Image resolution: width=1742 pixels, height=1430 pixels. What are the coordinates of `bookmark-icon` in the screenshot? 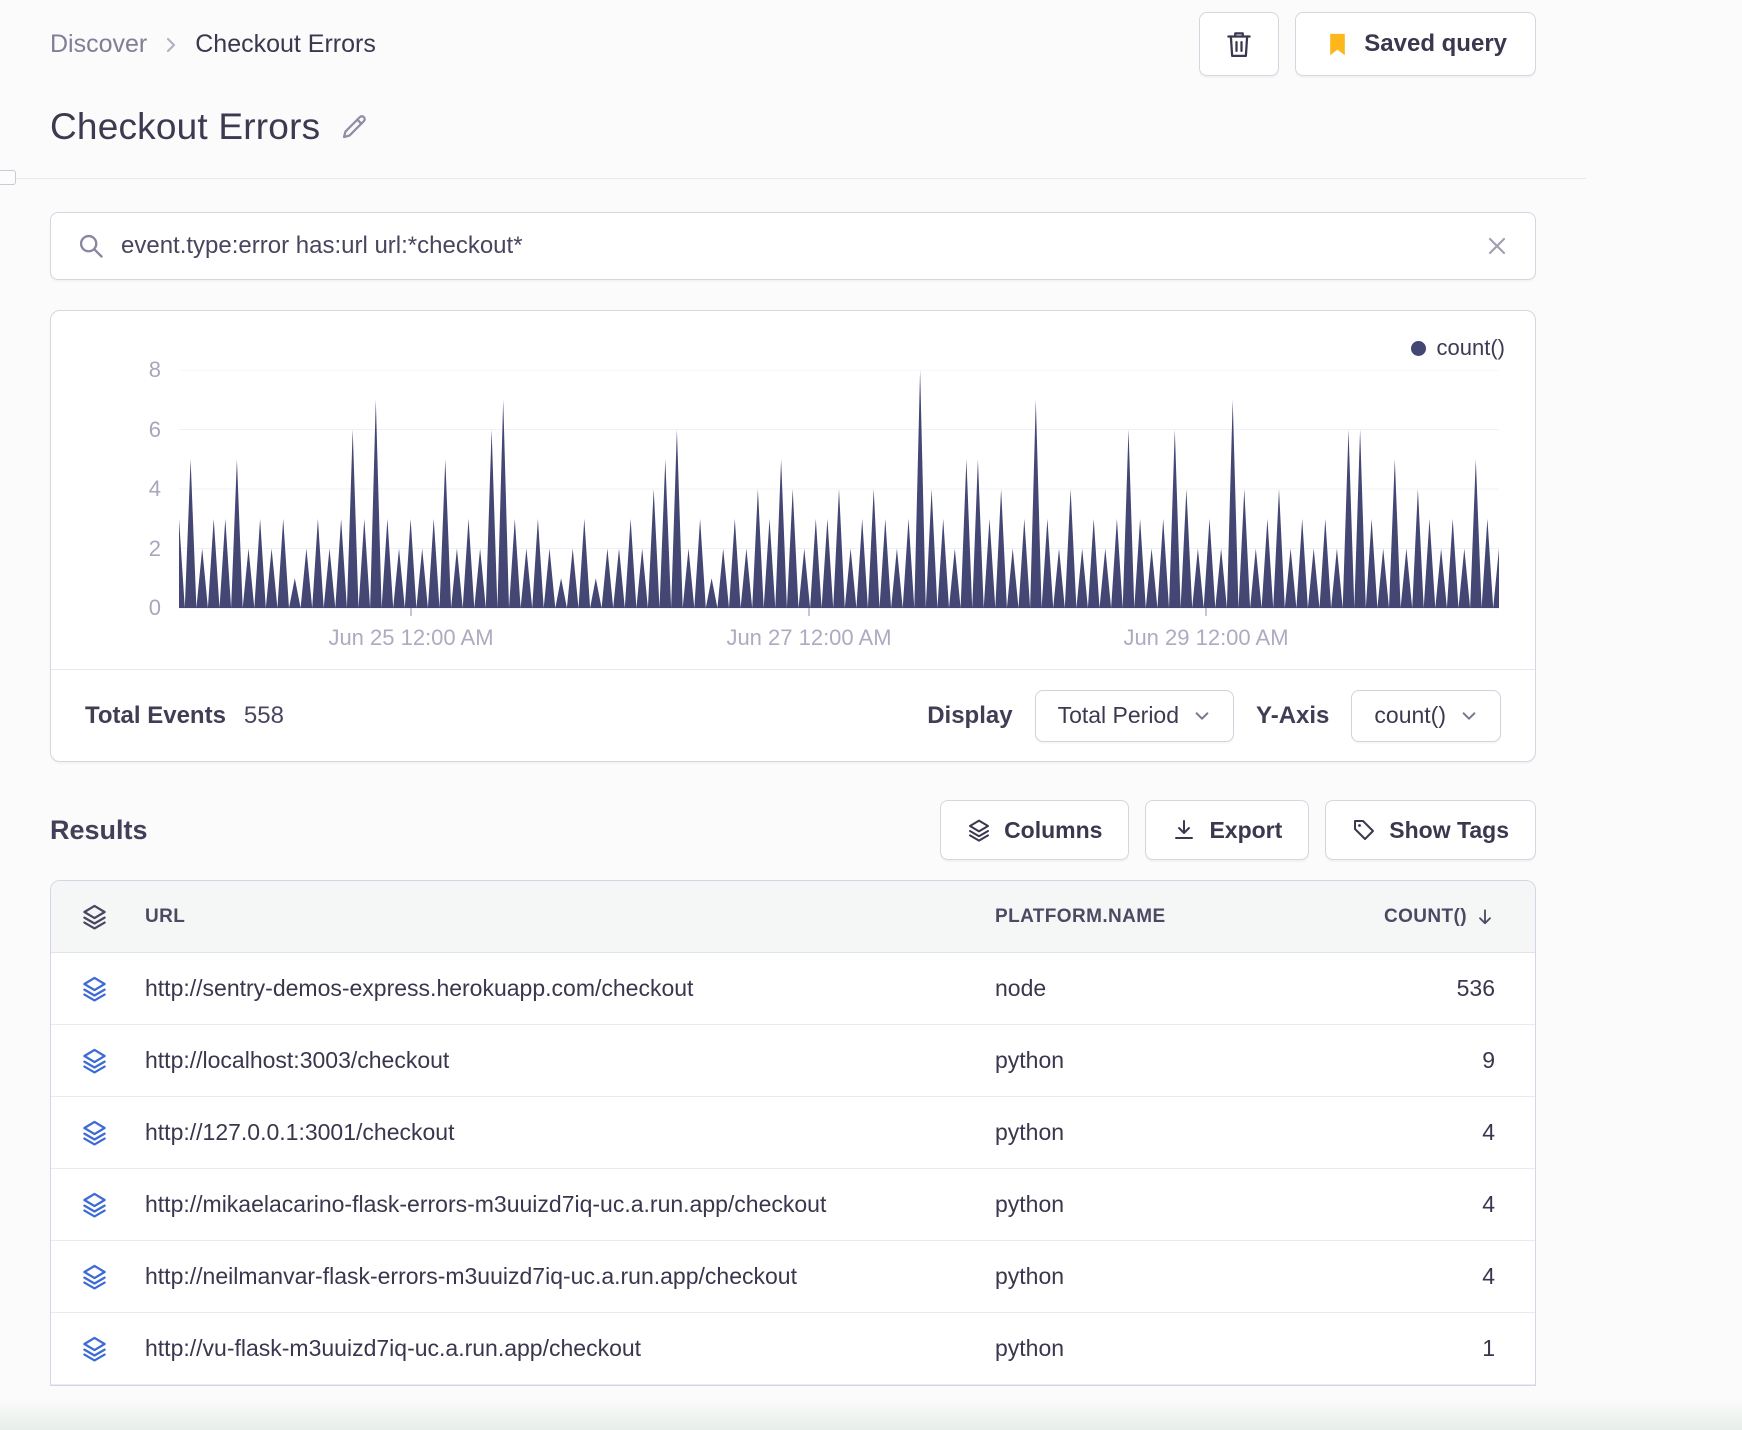 It's located at (1337, 44).